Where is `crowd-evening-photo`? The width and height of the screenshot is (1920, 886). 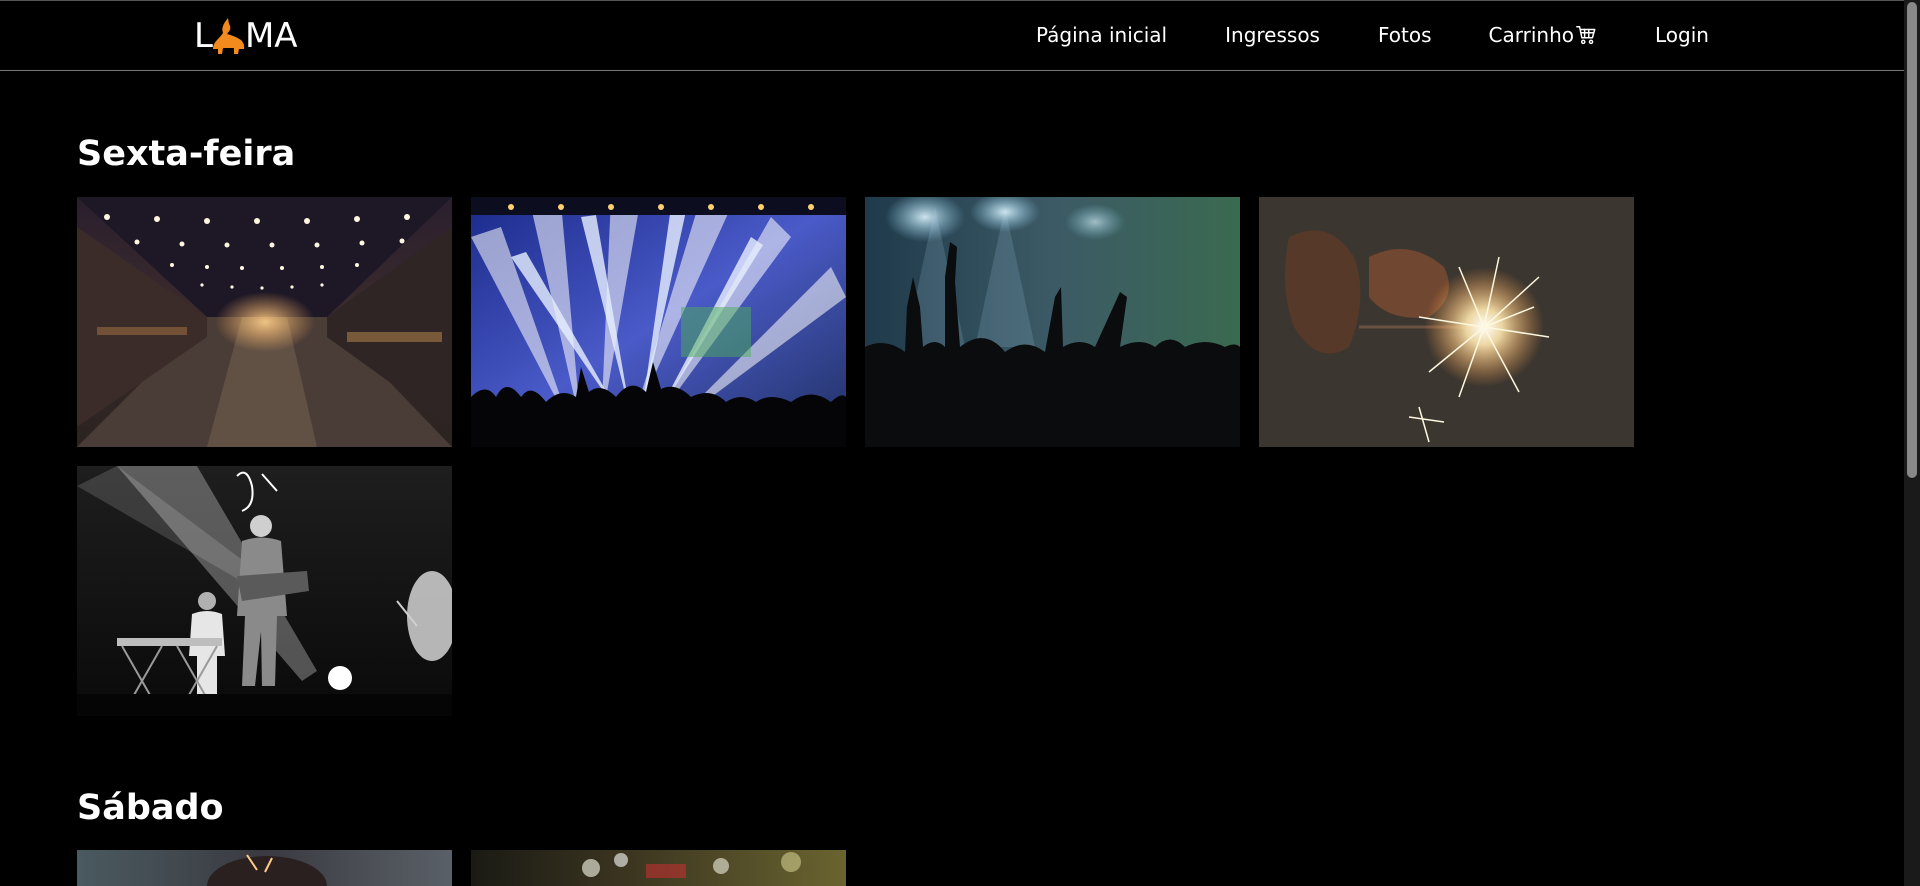 crowd-evening-photo is located at coordinates (264, 868).